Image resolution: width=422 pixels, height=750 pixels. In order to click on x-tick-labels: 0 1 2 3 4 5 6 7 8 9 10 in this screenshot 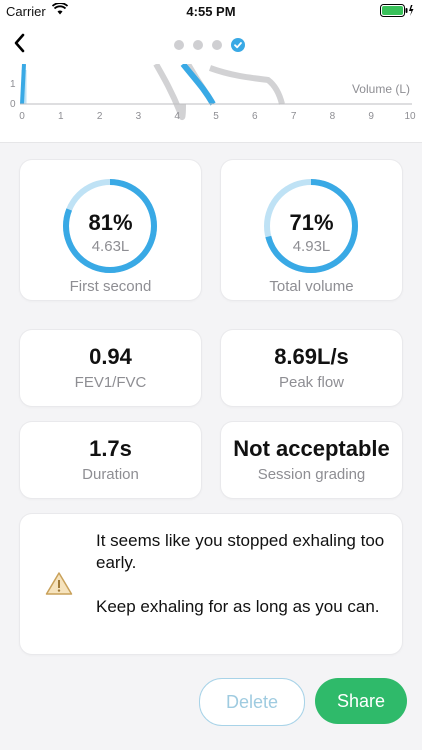, I will do `click(217, 116)`.